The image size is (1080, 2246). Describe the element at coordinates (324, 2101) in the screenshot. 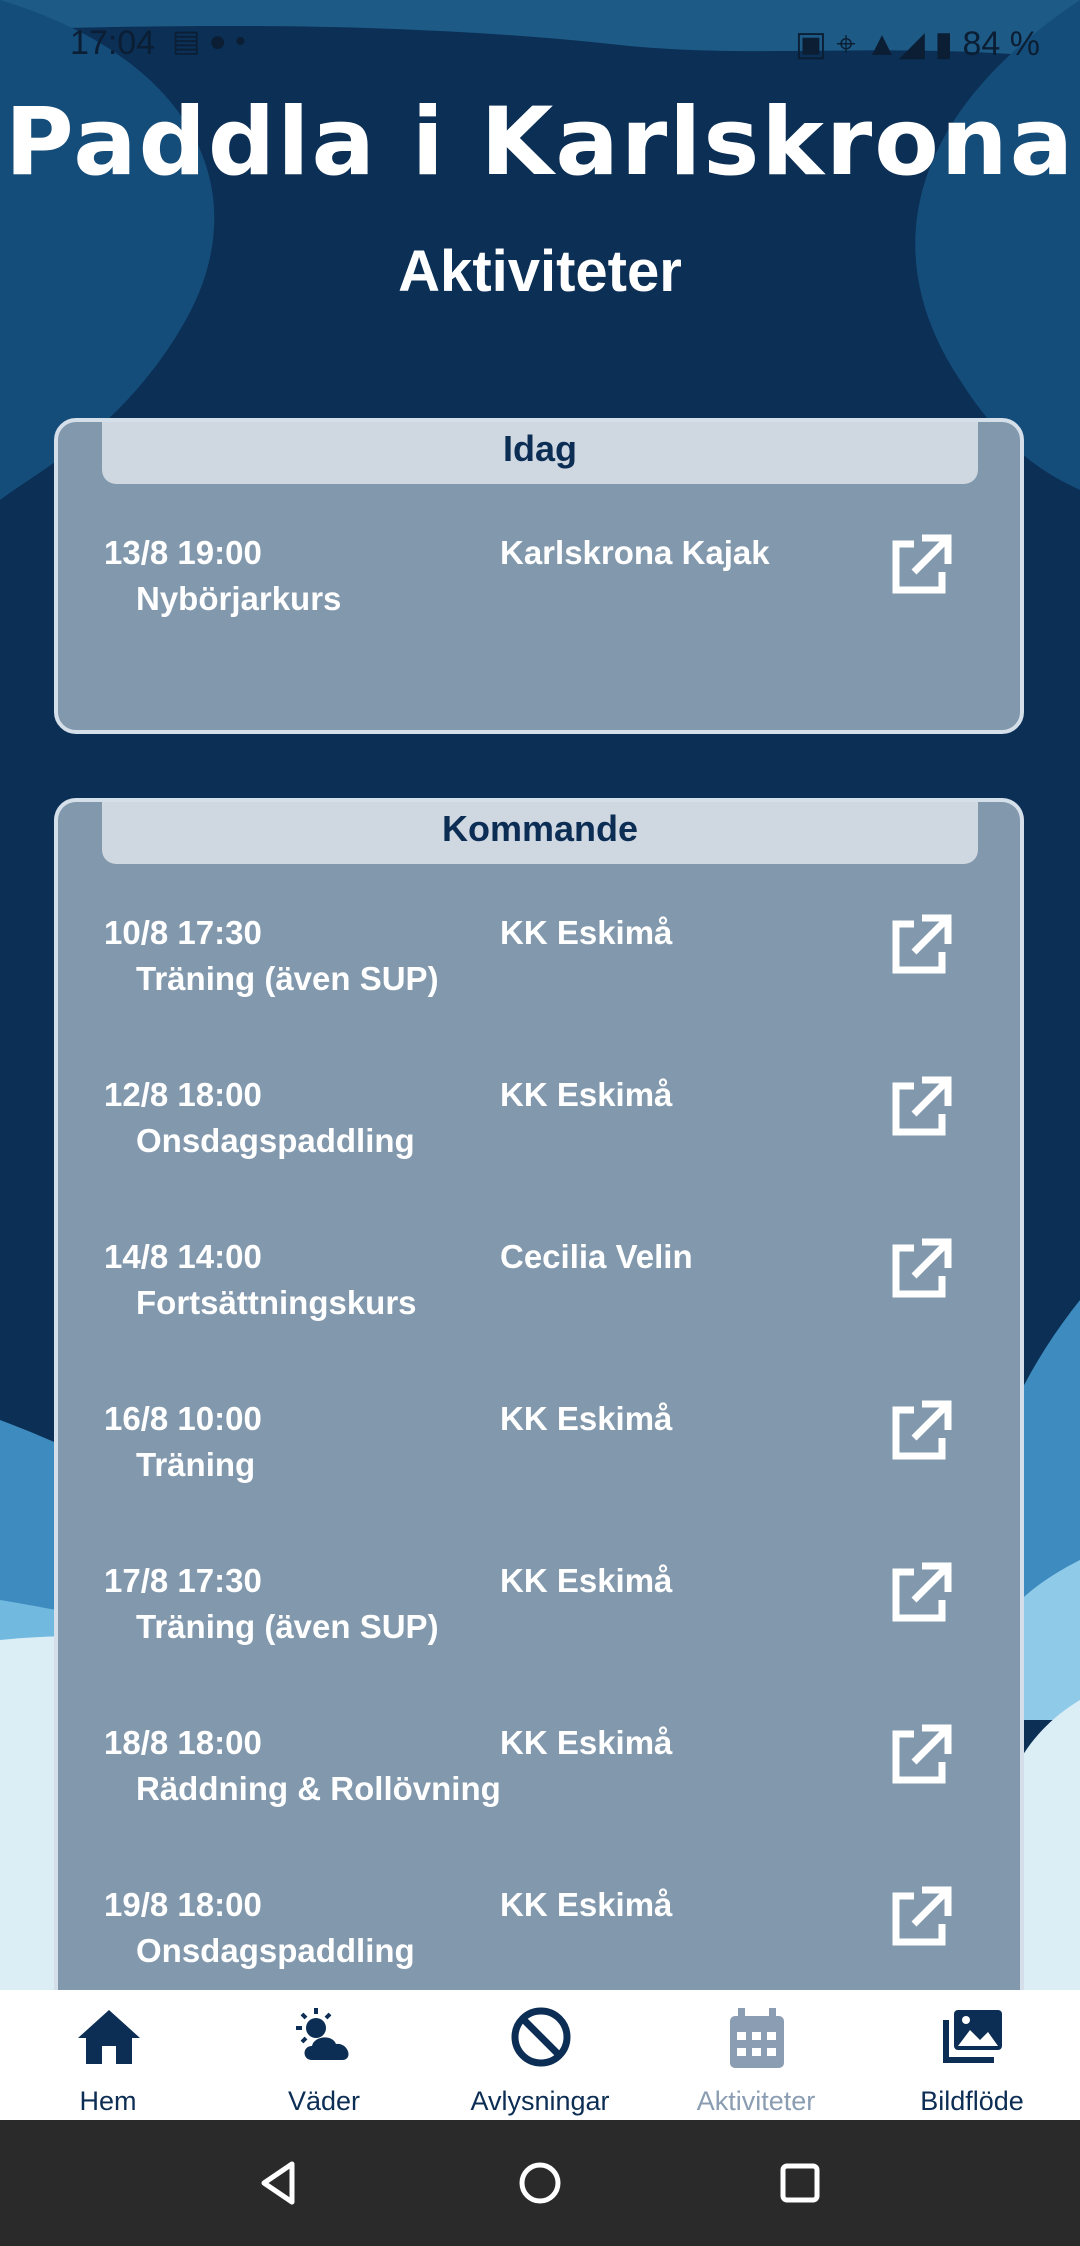

I see `tab-label: Väder` at that location.